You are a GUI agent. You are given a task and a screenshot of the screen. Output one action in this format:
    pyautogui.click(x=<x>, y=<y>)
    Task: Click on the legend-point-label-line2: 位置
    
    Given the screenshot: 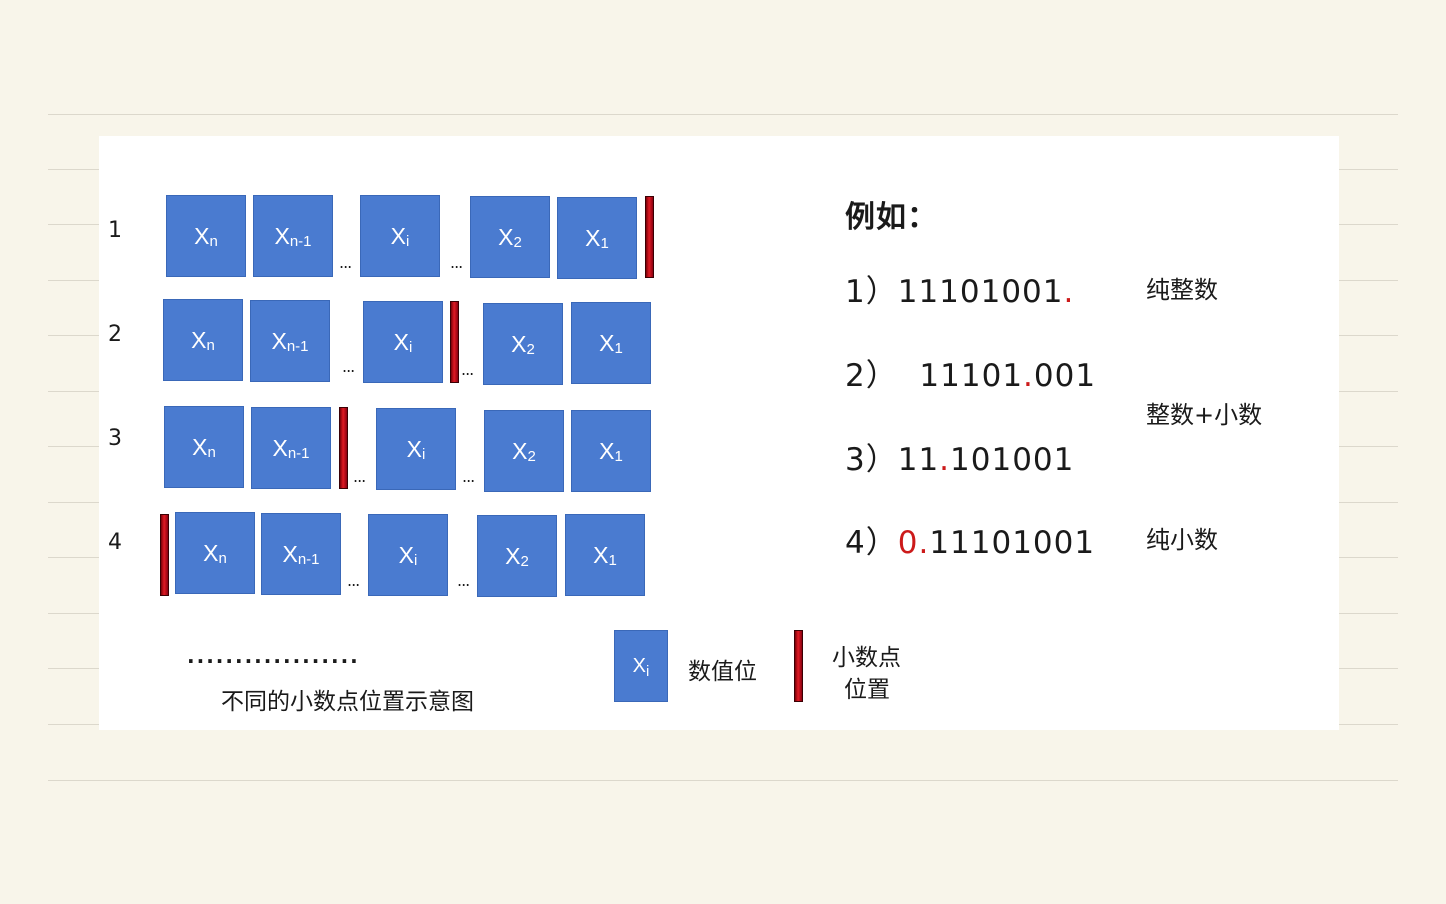 What is the action you would take?
    pyautogui.click(x=867, y=690)
    